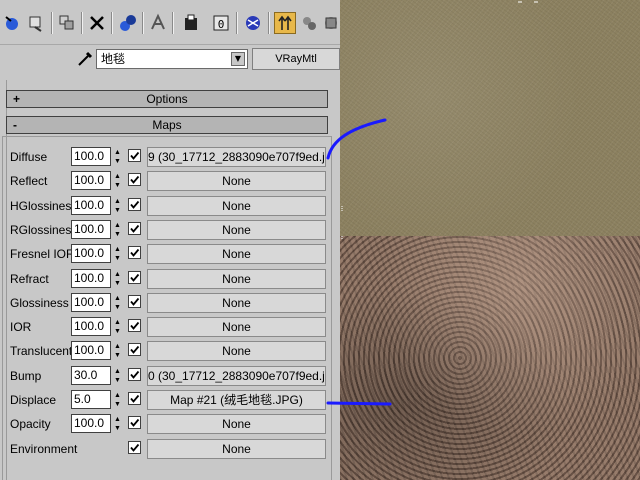 The width and height of the screenshot is (640, 480). I want to click on map-label: Translucent, so click(41, 351).